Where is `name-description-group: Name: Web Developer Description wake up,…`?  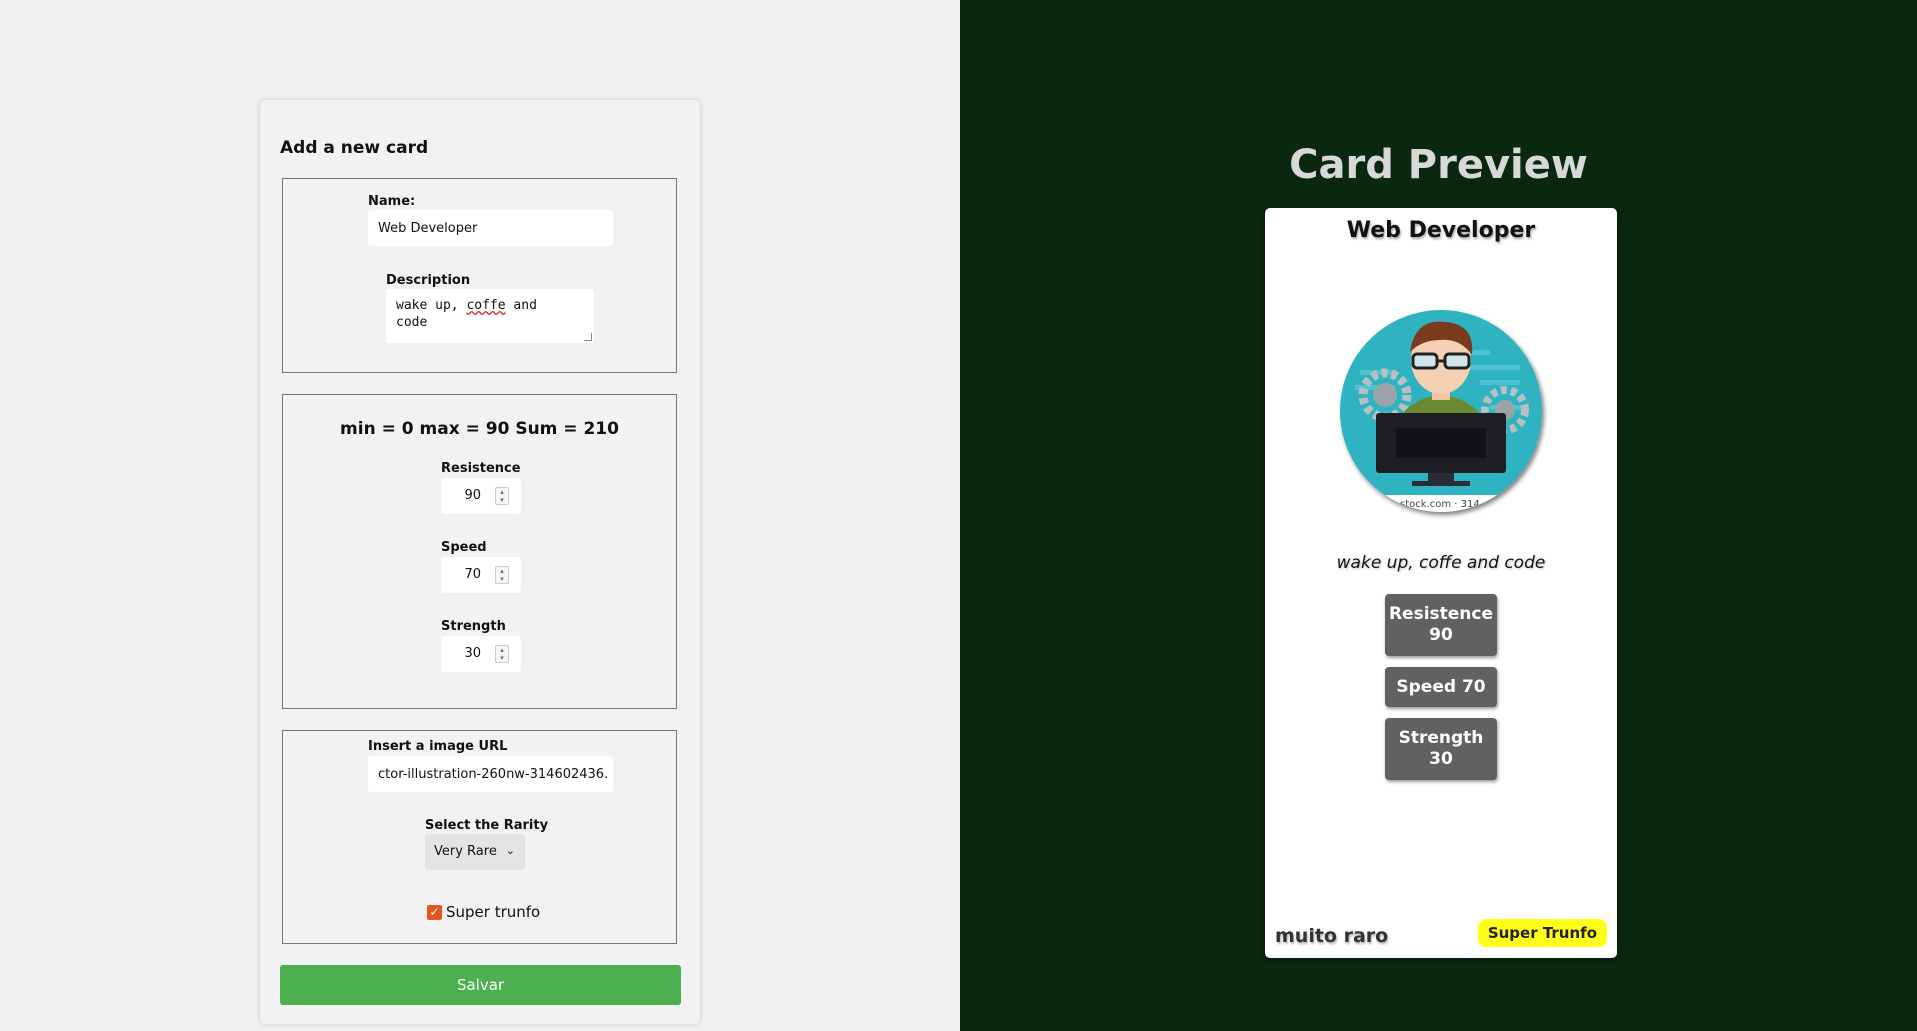
name-description-group: Name: Web Developer Description wake up,… is located at coordinates (479, 275).